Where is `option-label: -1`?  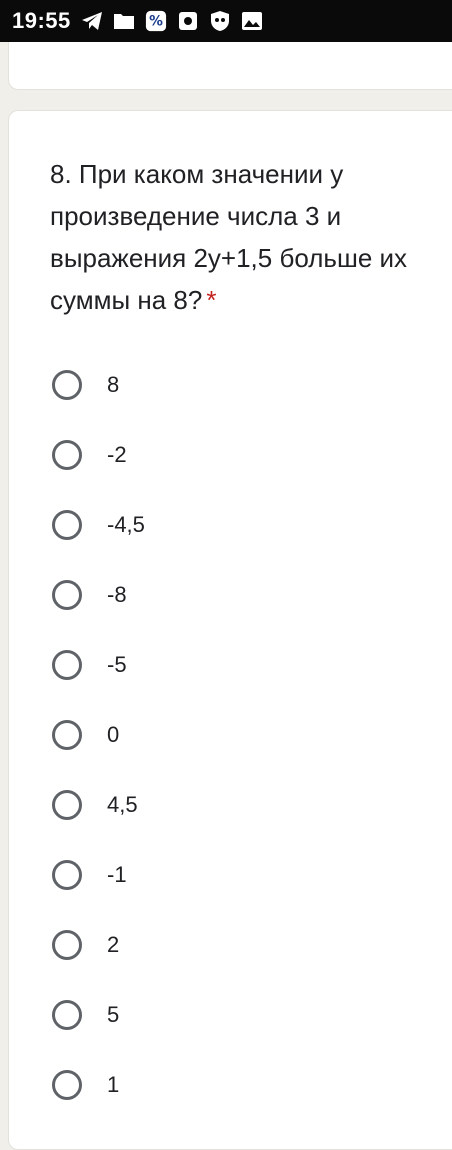 option-label: -1 is located at coordinates (117, 874).